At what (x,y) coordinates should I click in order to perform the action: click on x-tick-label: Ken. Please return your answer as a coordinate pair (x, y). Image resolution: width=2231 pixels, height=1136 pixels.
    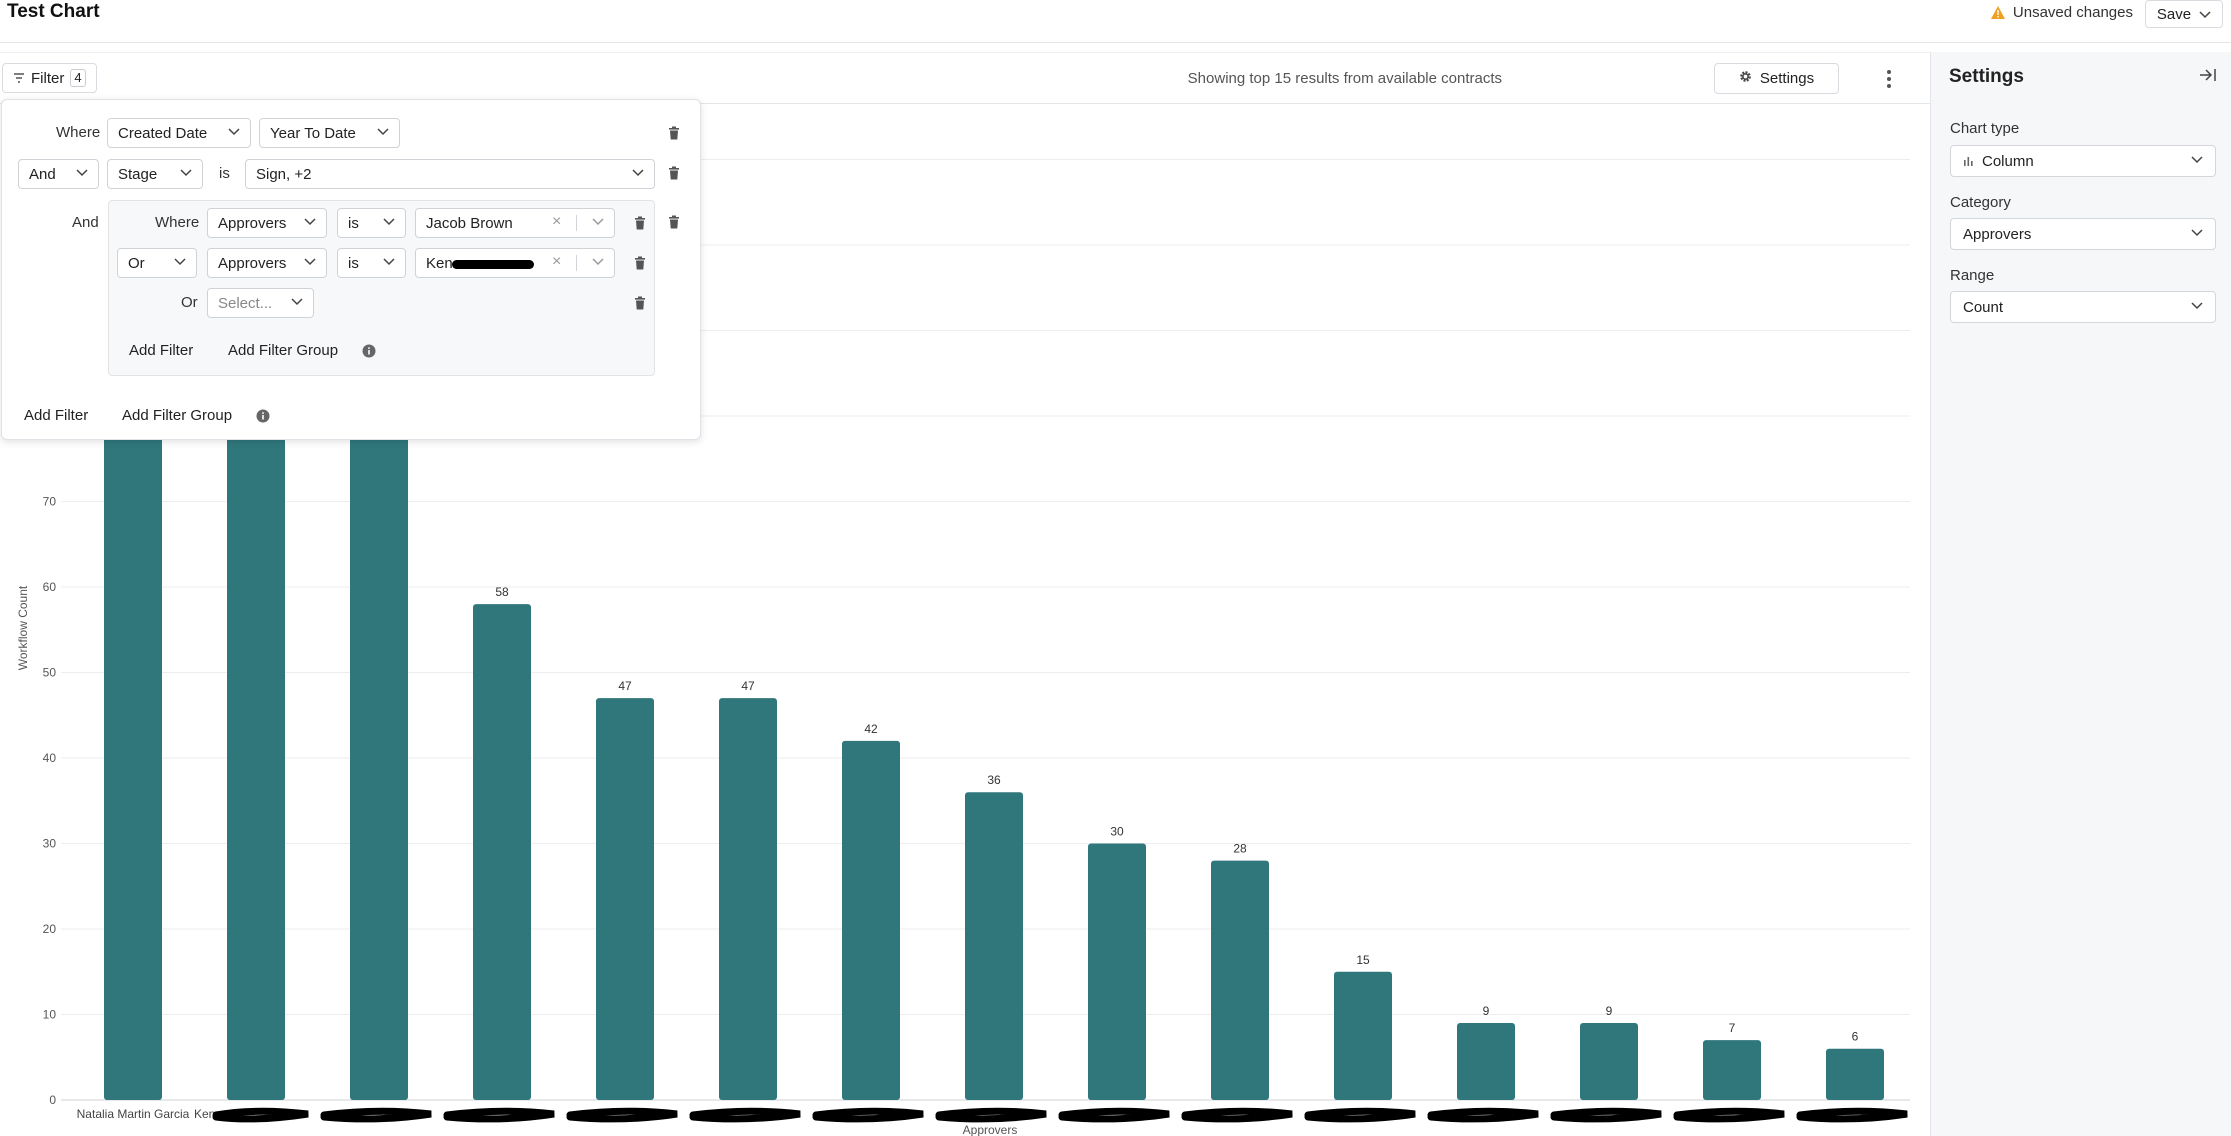
    Looking at the image, I should click on (204, 1114).